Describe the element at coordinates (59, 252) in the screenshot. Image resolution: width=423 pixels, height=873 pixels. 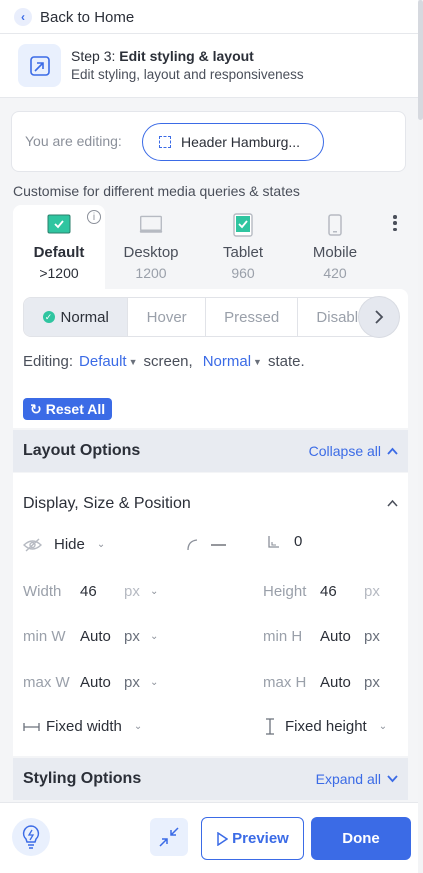
I see `breakpoint-name: Default` at that location.